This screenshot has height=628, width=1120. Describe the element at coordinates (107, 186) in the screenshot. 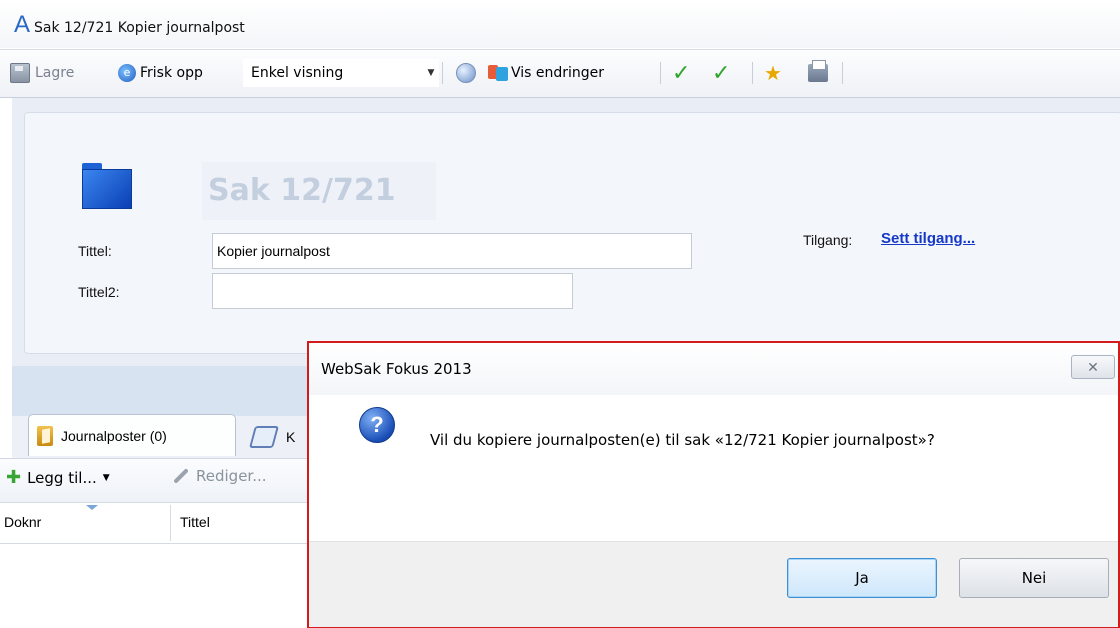

I see `folder-icon` at that location.